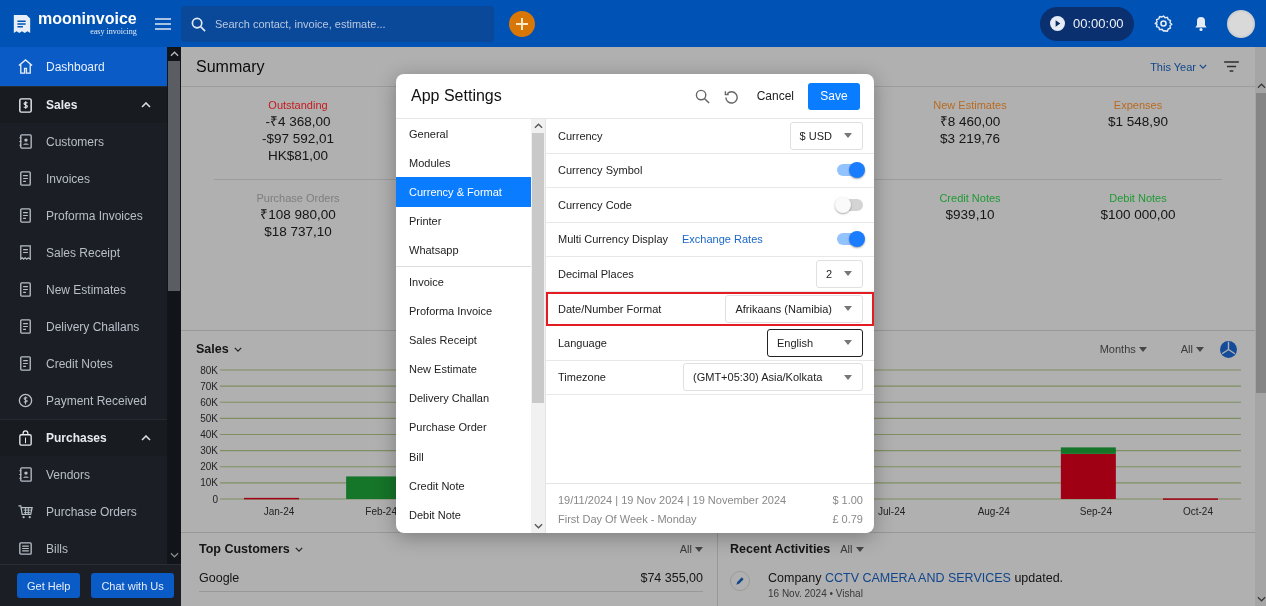 This screenshot has height=606, width=1266. I want to click on sidebar-item: Dashboard, so click(83, 66).